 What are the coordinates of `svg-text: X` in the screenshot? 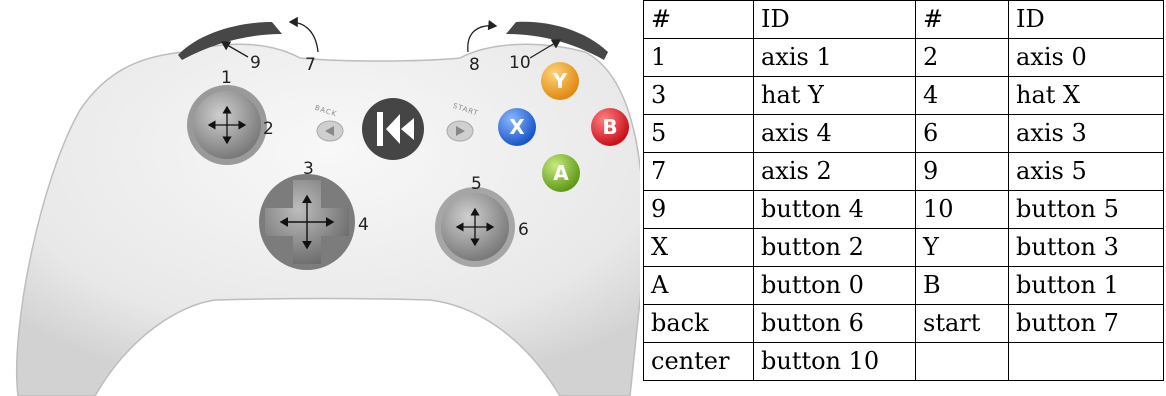 It's located at (517, 127).